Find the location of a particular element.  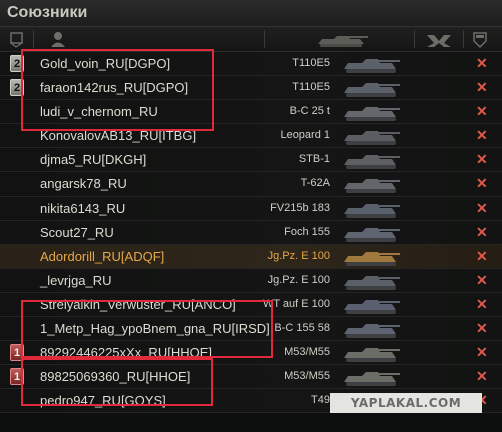

player-row: 2 Gold_voin_RU[DGPO] T110E5 ✕ is located at coordinates (251, 64).